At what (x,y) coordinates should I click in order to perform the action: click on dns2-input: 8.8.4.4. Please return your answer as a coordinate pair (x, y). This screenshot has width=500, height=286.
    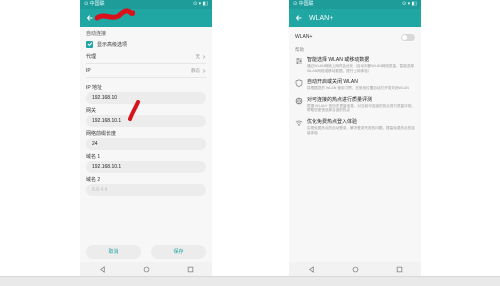
    Looking at the image, I should click on (146, 190).